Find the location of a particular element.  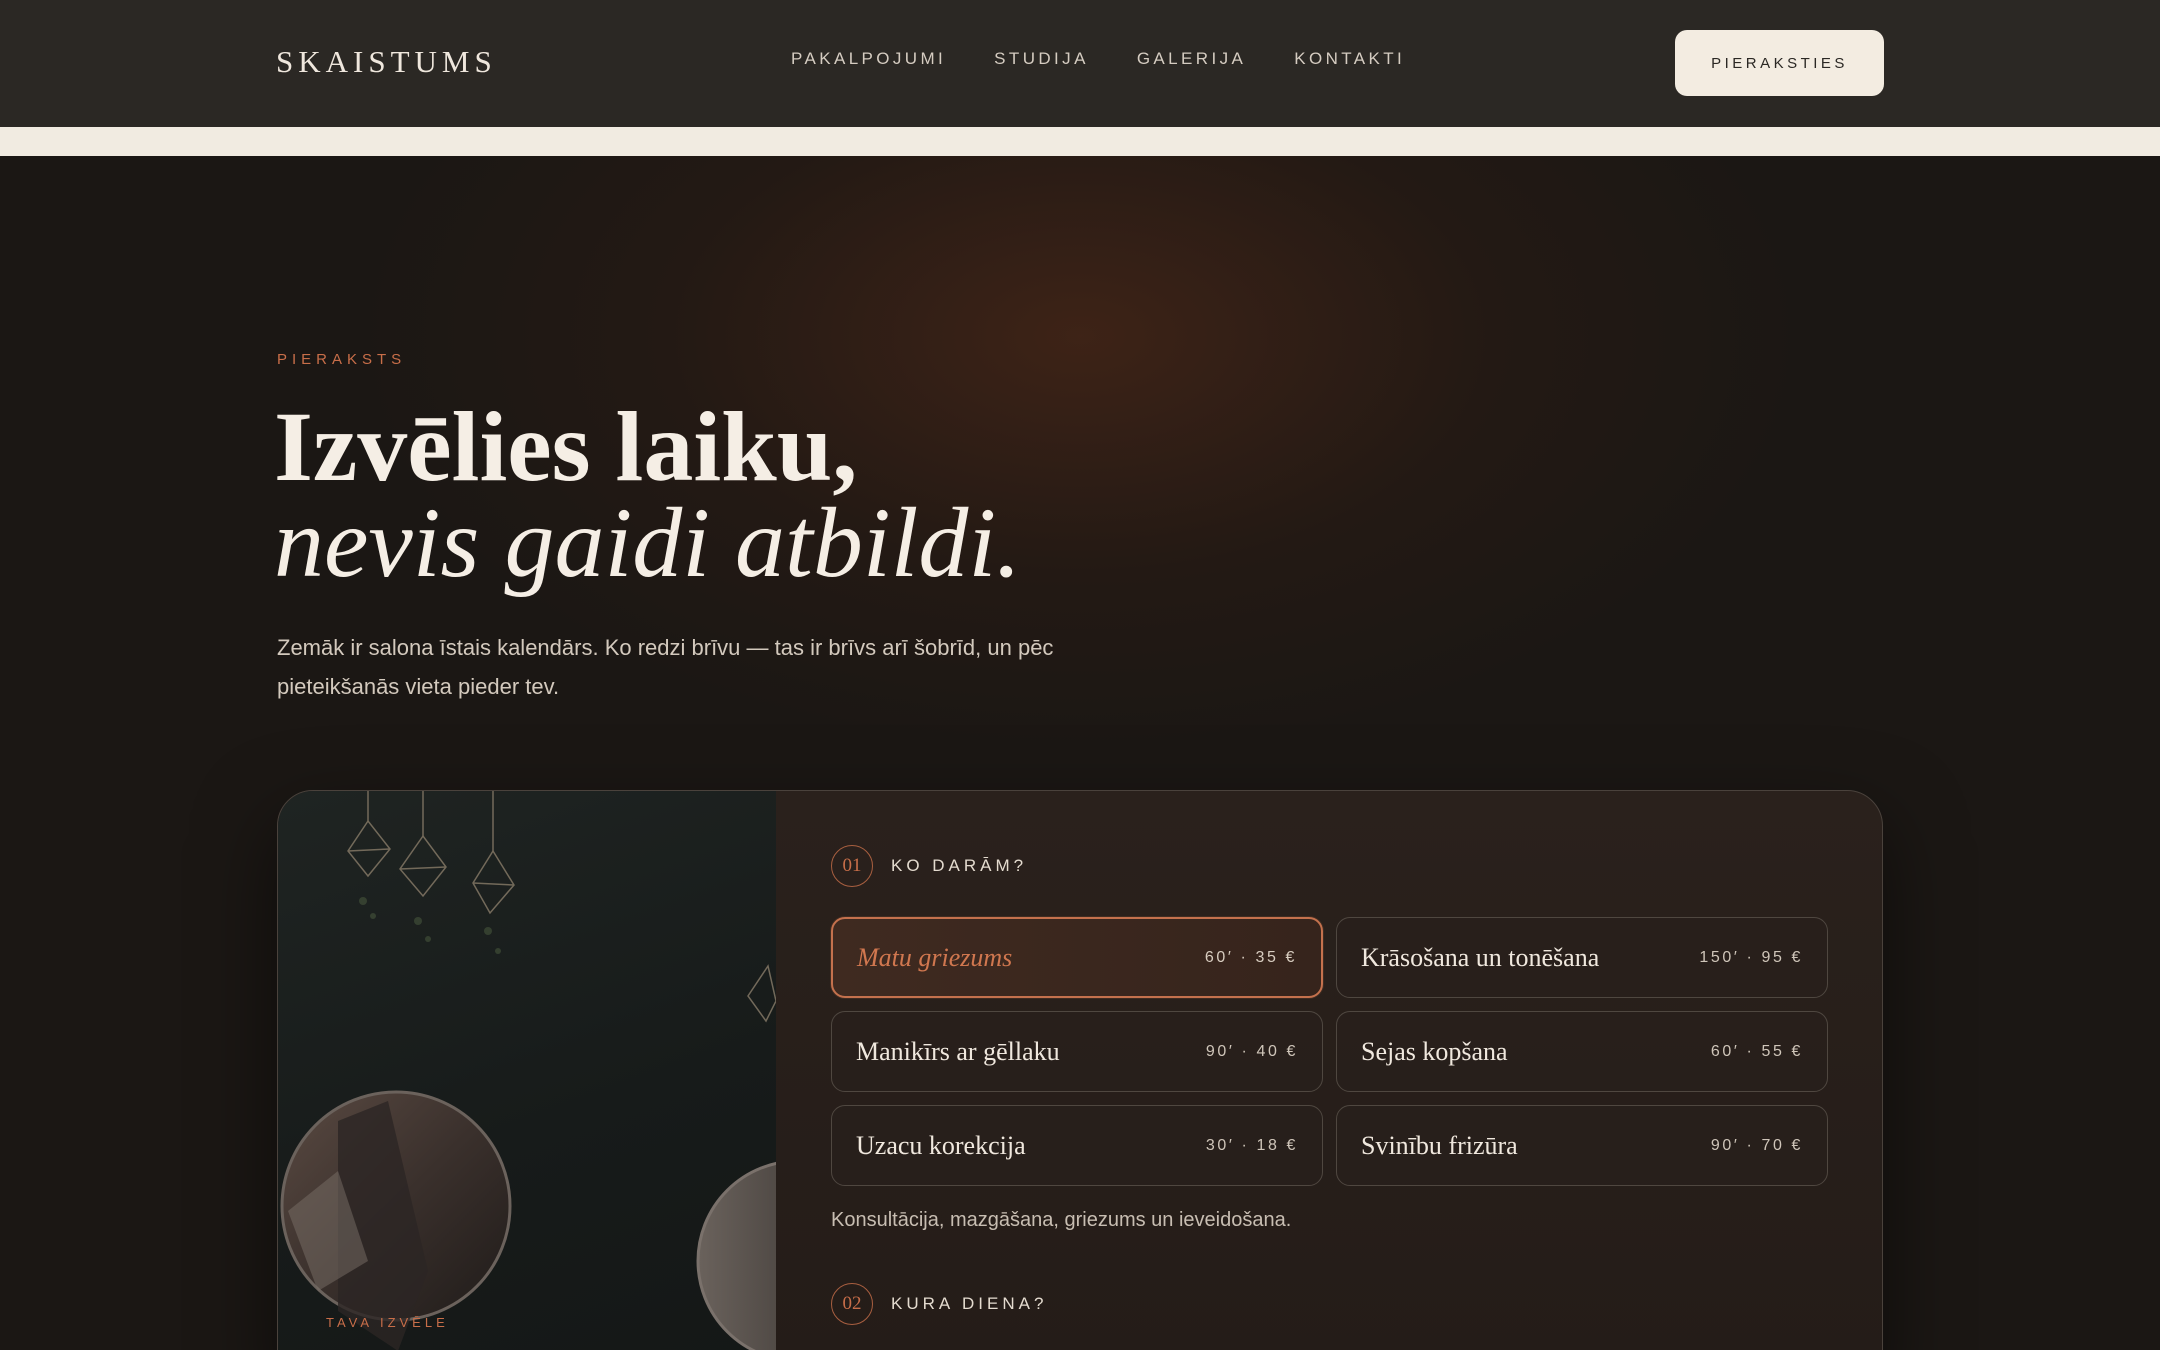

service-name: Svinību frizūra is located at coordinates (1439, 1145).